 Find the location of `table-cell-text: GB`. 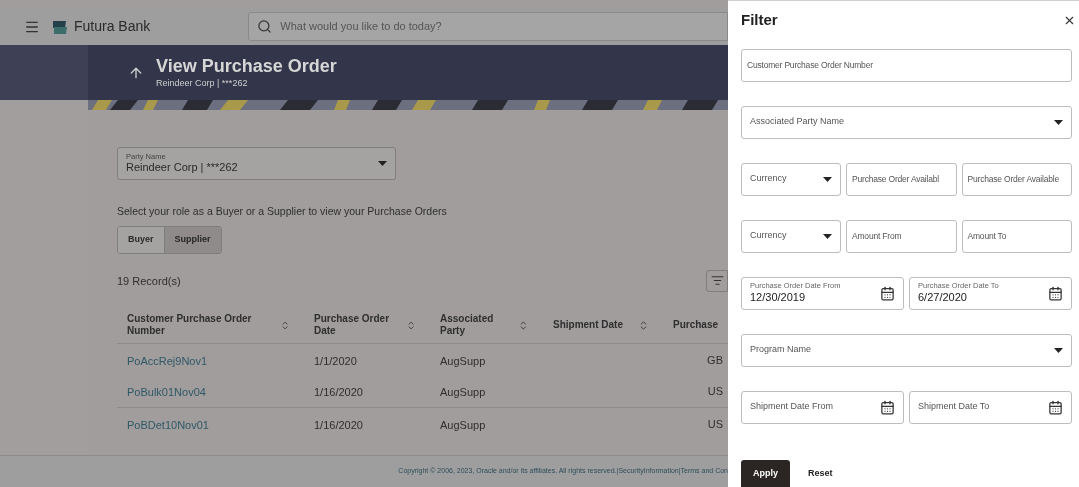

table-cell-text: GB is located at coordinates (715, 360).